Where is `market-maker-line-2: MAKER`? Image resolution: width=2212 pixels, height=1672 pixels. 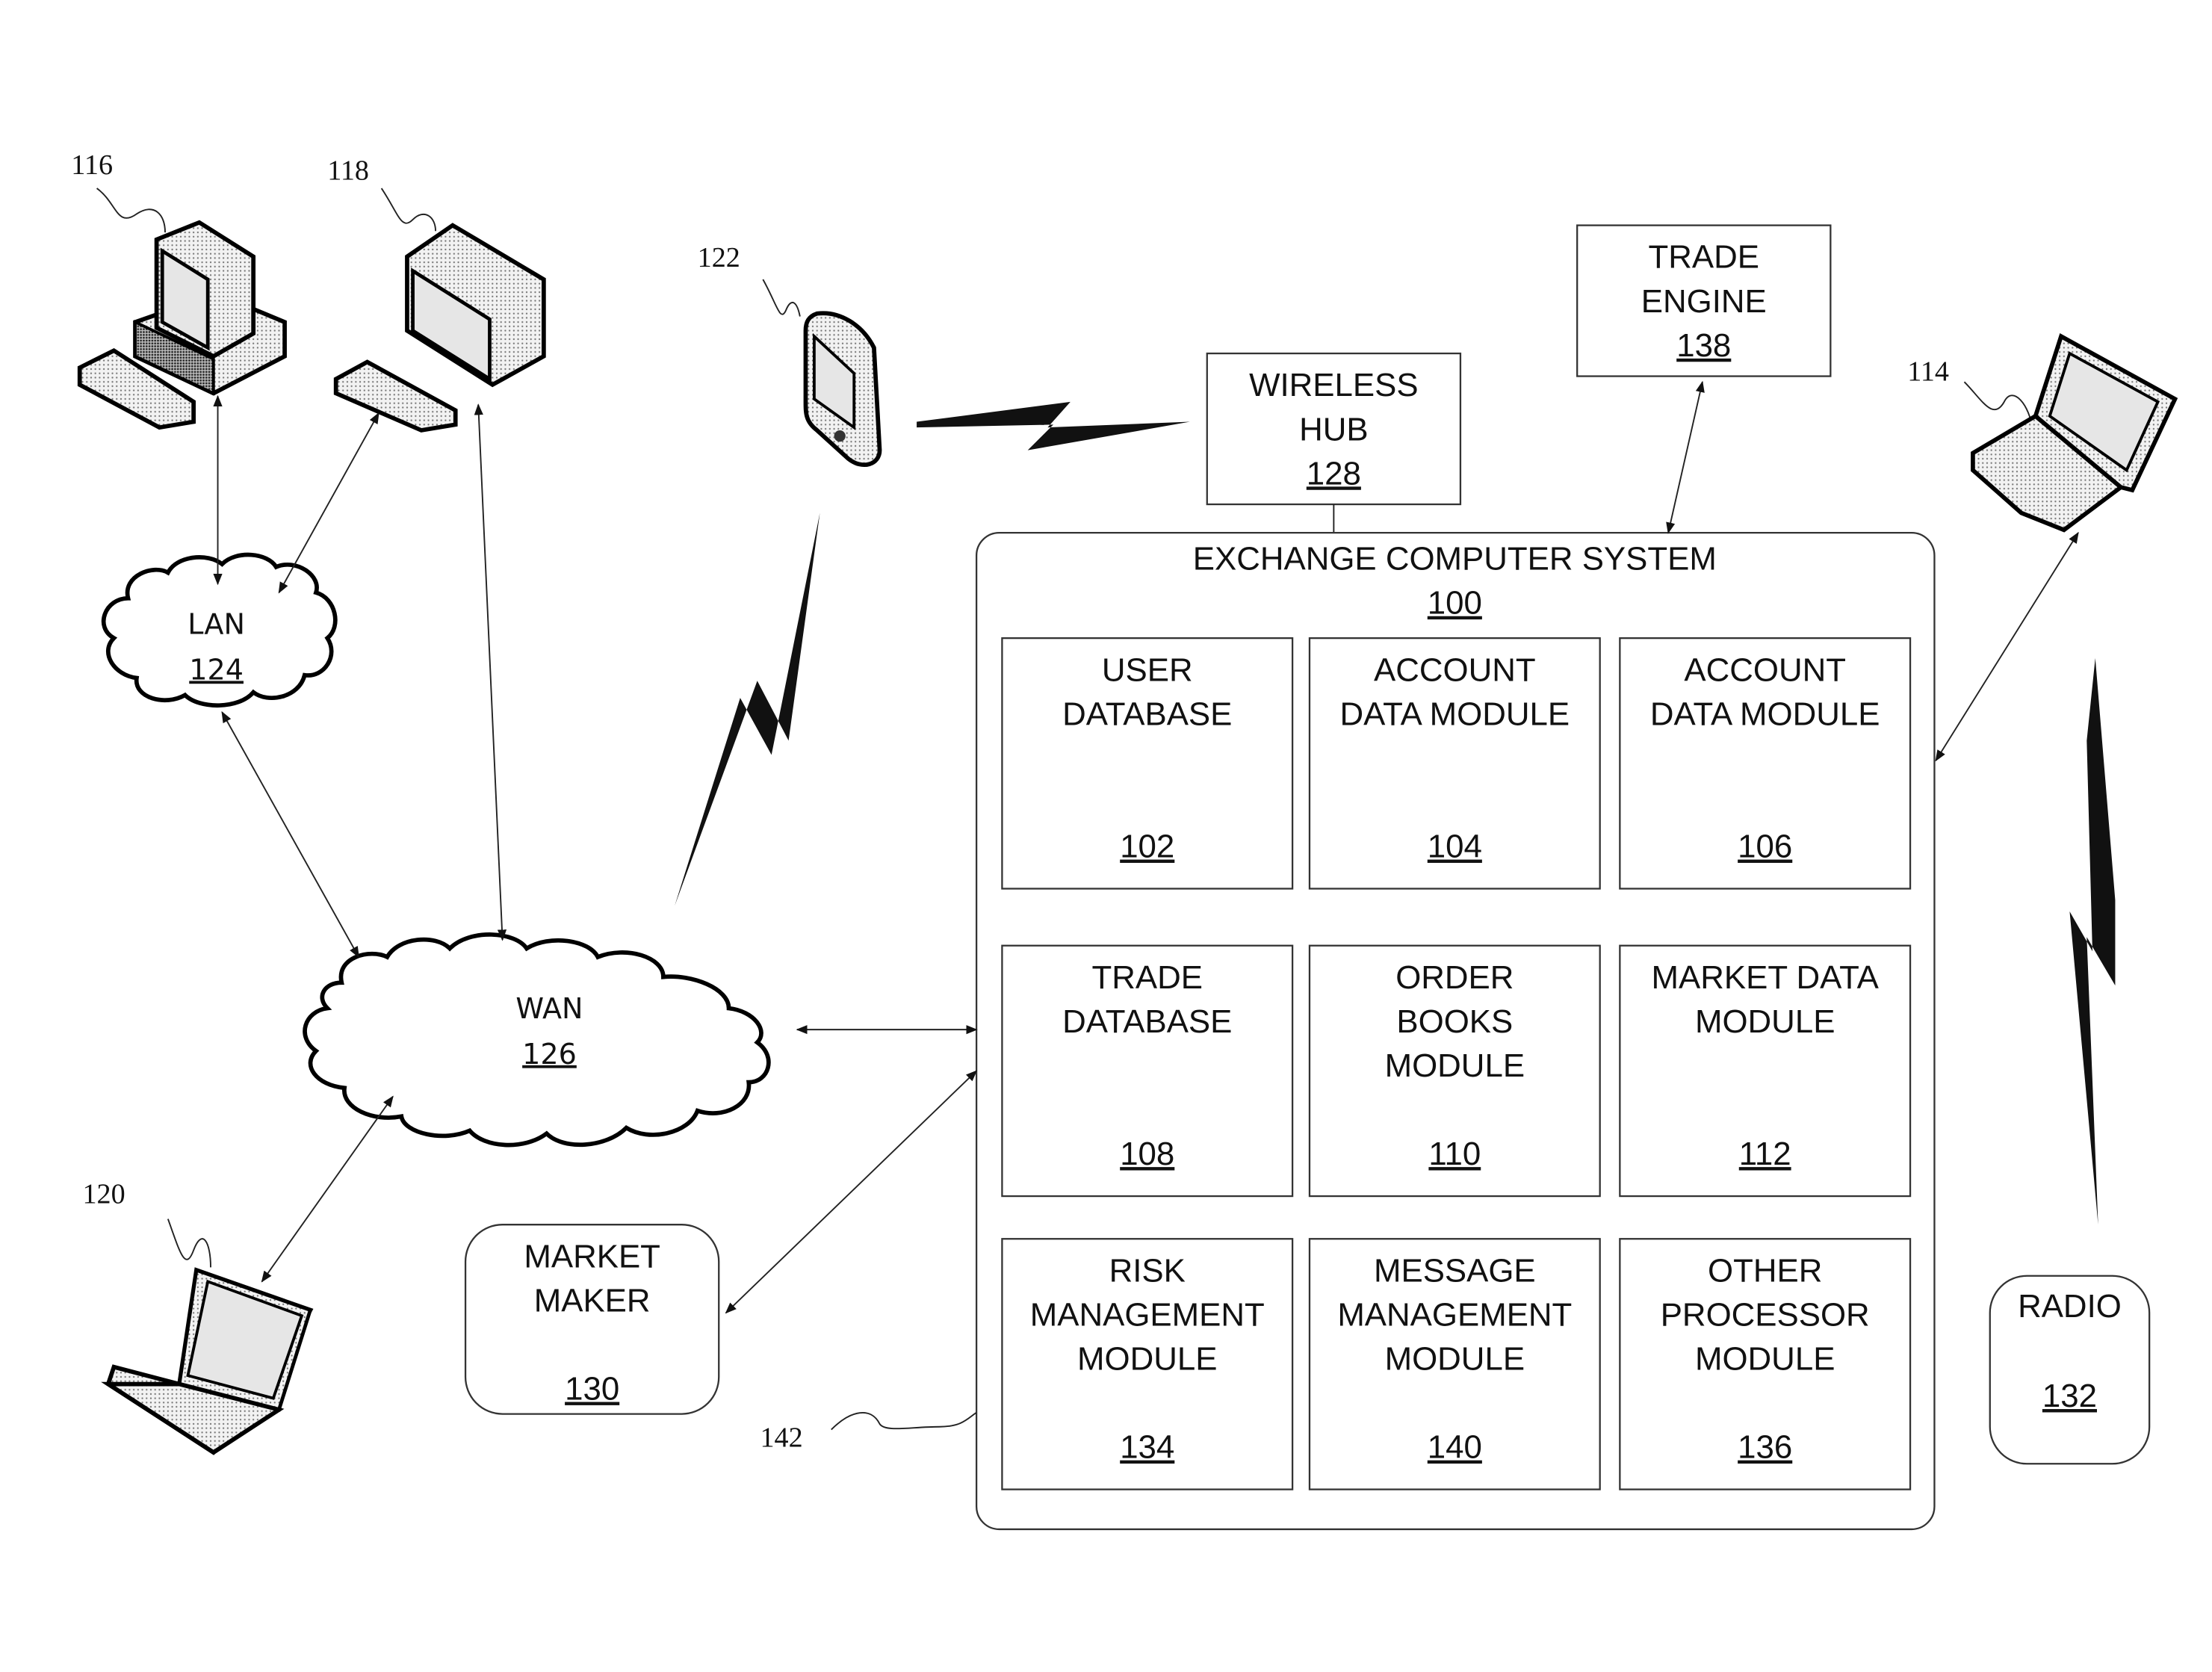
market-maker-line-2: MAKER is located at coordinates (592, 1300).